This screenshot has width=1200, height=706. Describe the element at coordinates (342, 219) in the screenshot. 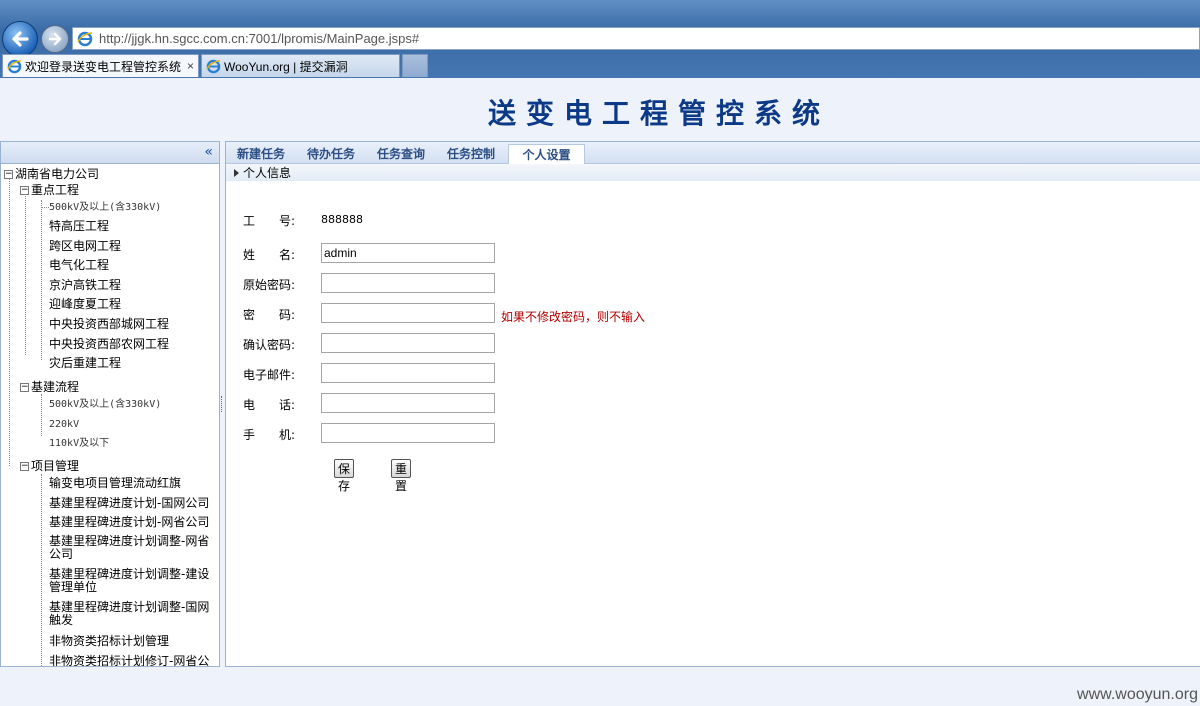

I see `employee-id-value: 888888` at that location.